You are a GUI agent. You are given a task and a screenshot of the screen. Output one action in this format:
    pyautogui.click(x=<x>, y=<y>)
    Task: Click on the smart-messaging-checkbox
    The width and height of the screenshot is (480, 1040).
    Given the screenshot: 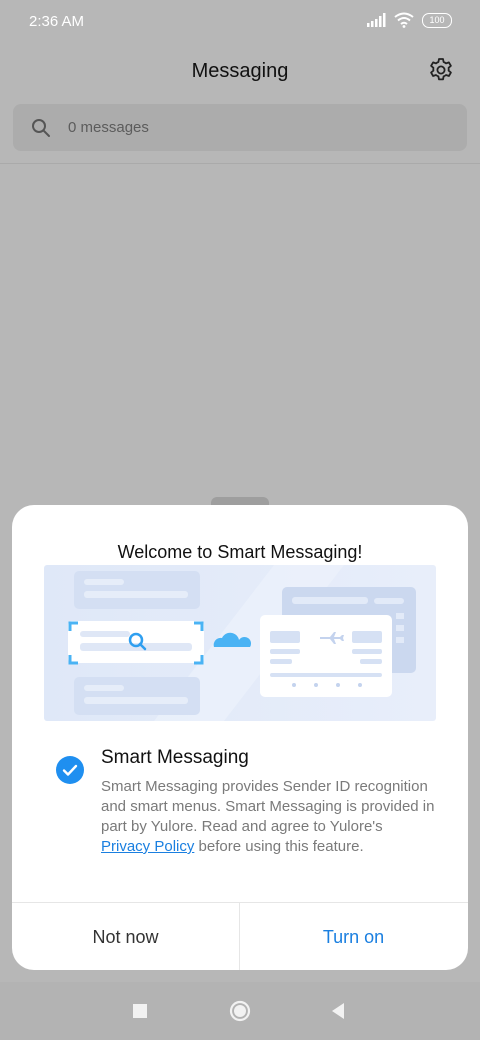 What is the action you would take?
    pyautogui.click(x=70, y=770)
    